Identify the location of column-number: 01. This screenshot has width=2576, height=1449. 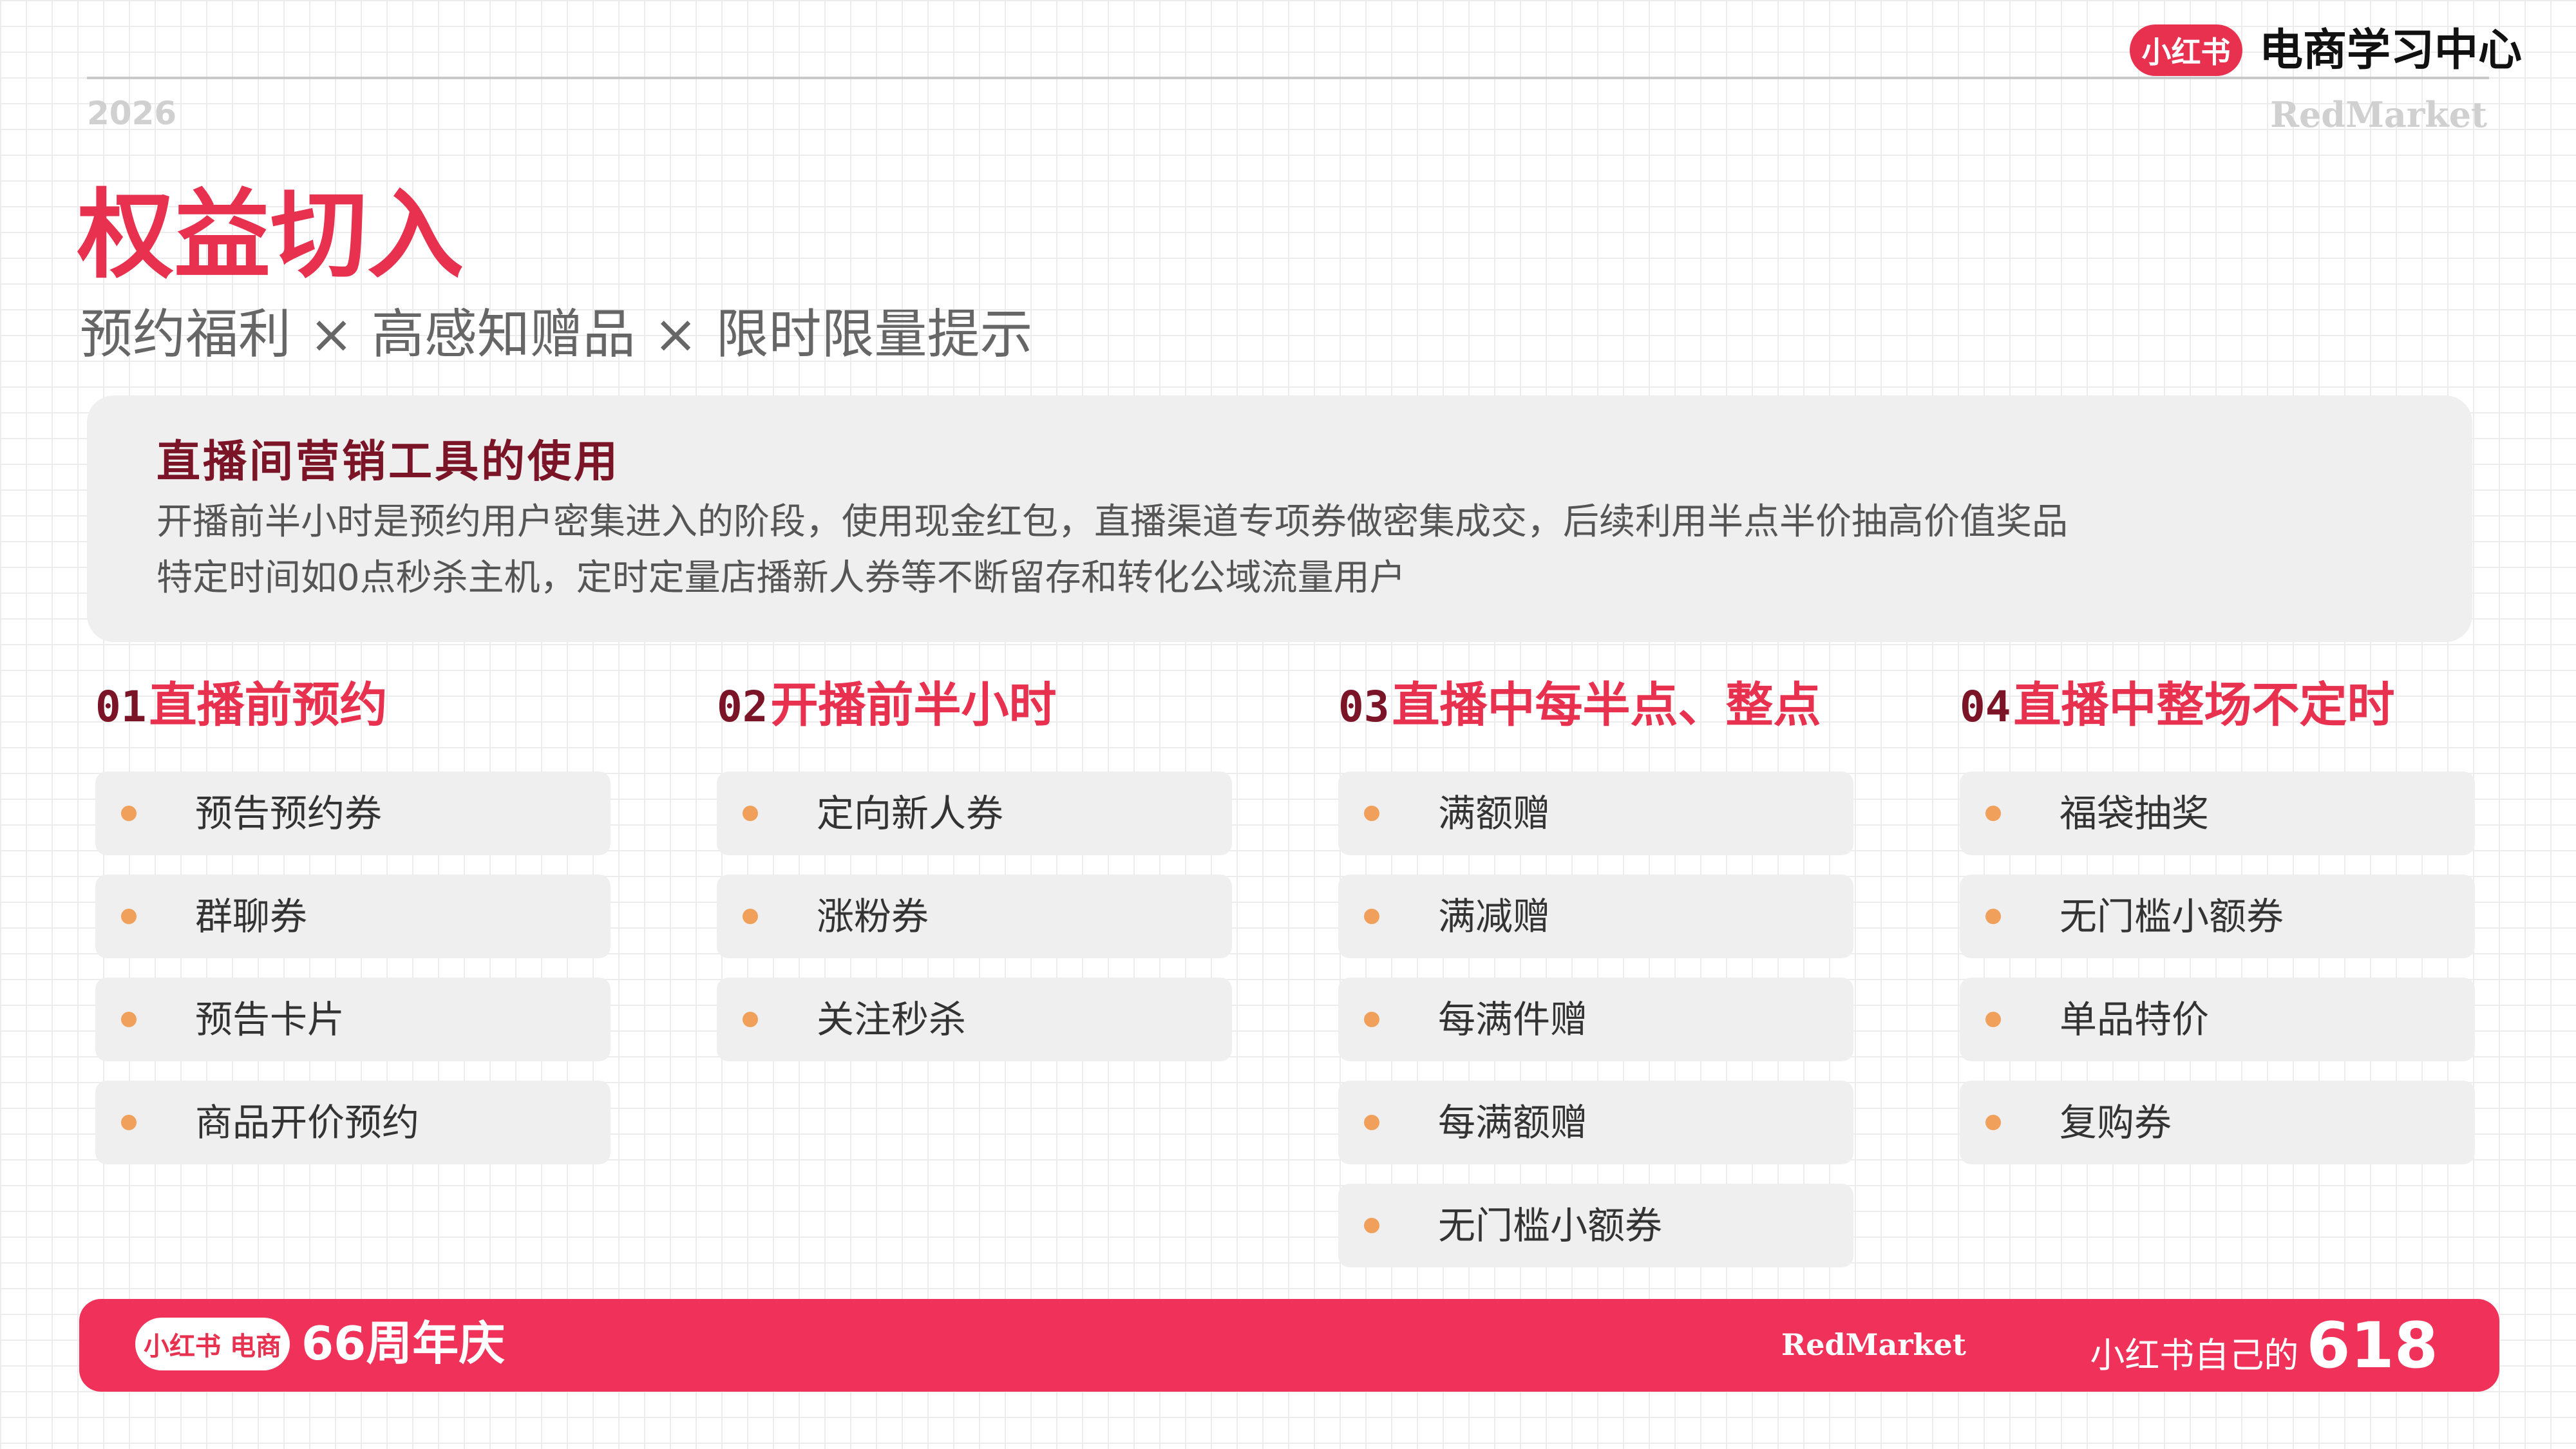
(121, 707).